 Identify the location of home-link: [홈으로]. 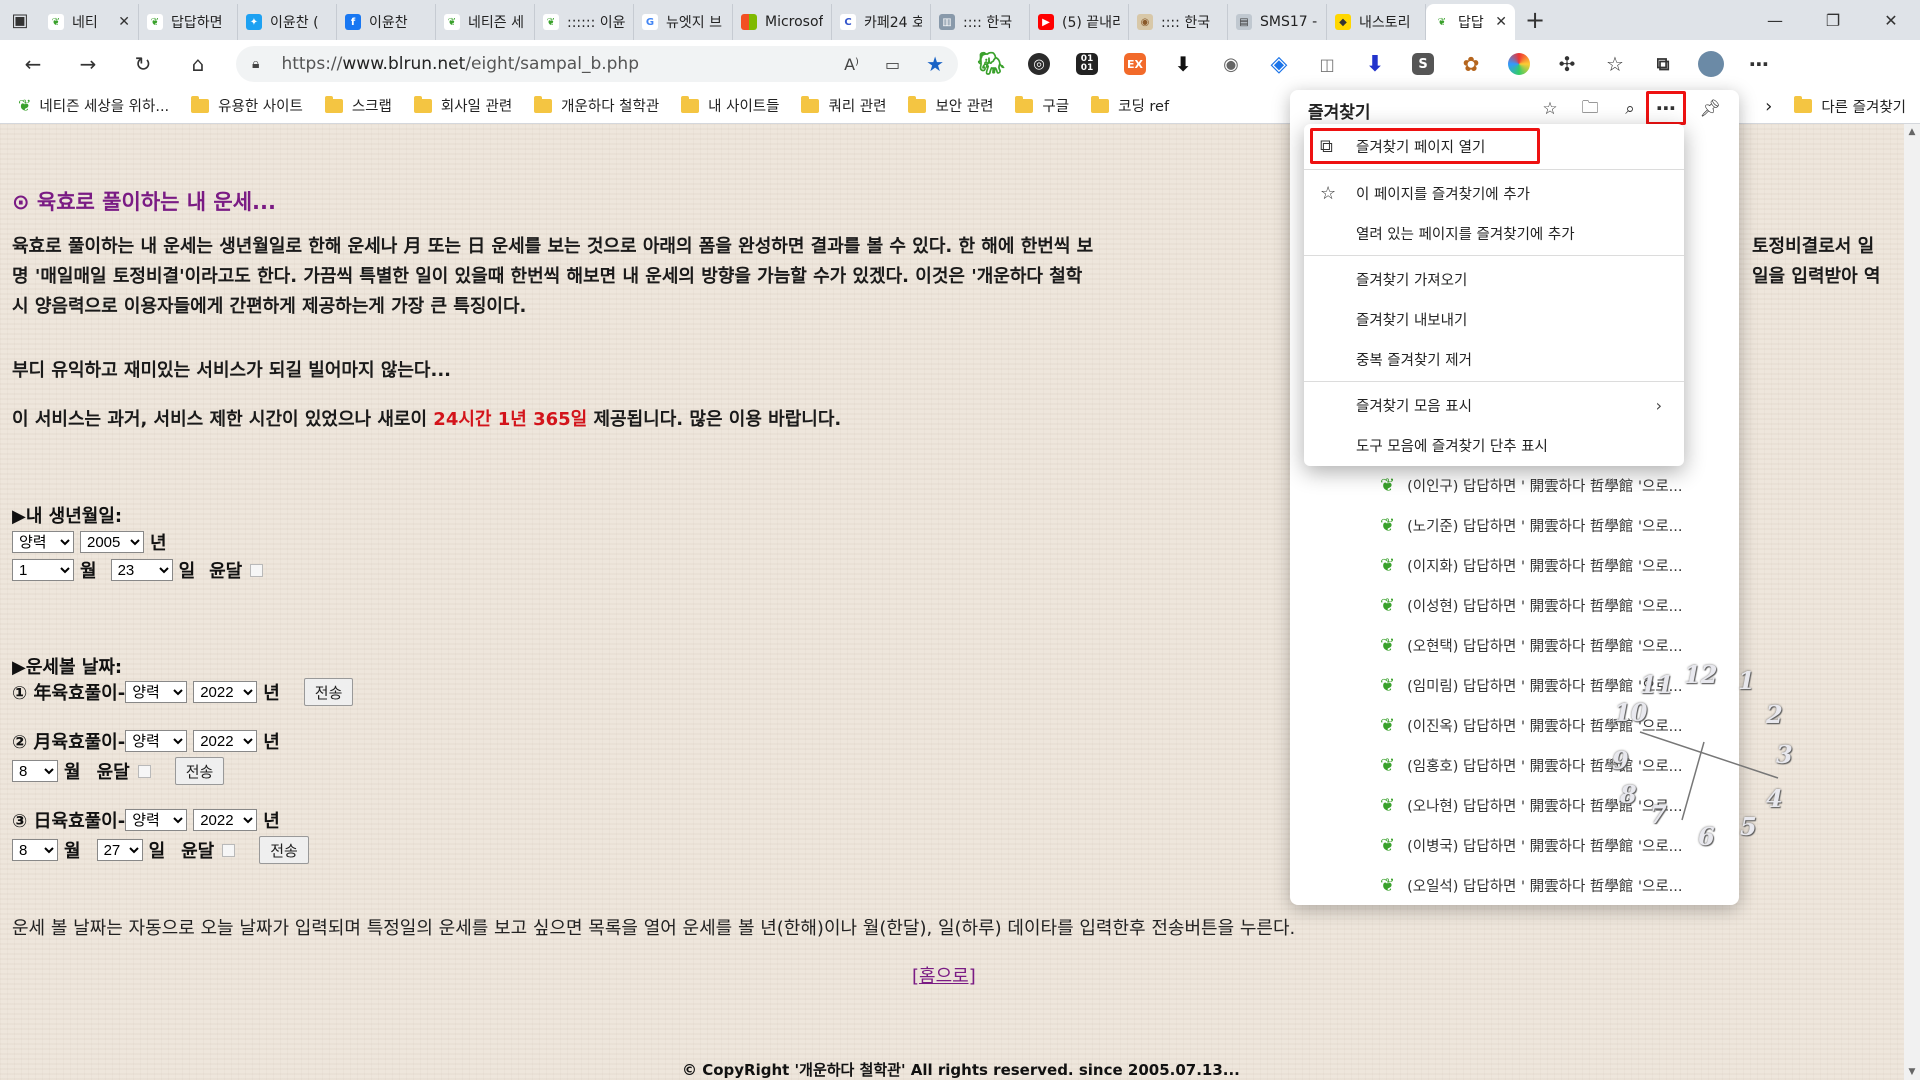
(944, 975).